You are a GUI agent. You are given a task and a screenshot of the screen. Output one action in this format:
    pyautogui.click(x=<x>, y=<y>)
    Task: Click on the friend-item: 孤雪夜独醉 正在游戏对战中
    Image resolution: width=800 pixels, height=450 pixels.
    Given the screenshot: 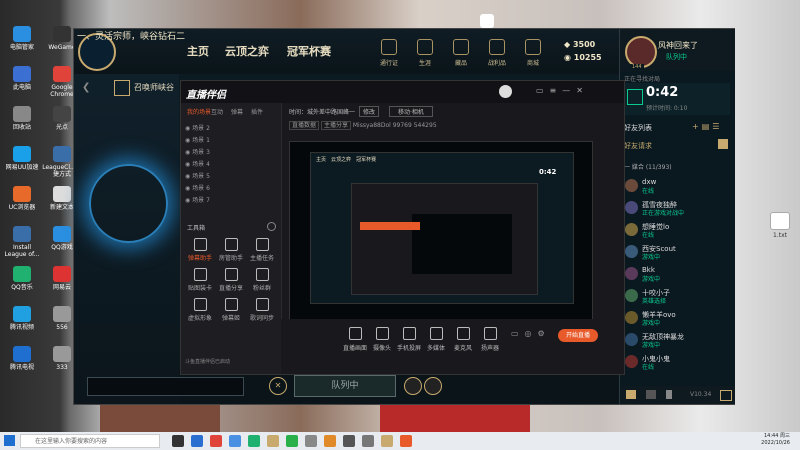 What is the action you would take?
    pyautogui.click(x=677, y=208)
    